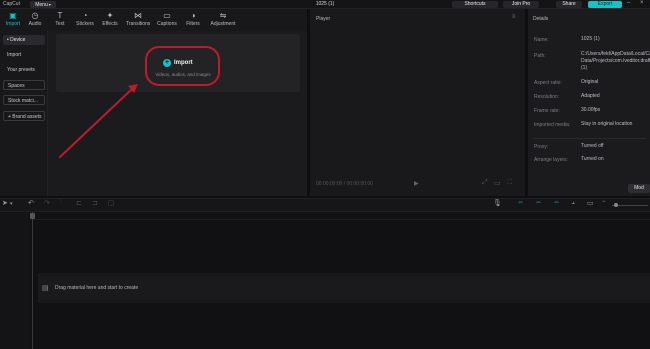  I want to click on tab-label: Captions, so click(167, 24).